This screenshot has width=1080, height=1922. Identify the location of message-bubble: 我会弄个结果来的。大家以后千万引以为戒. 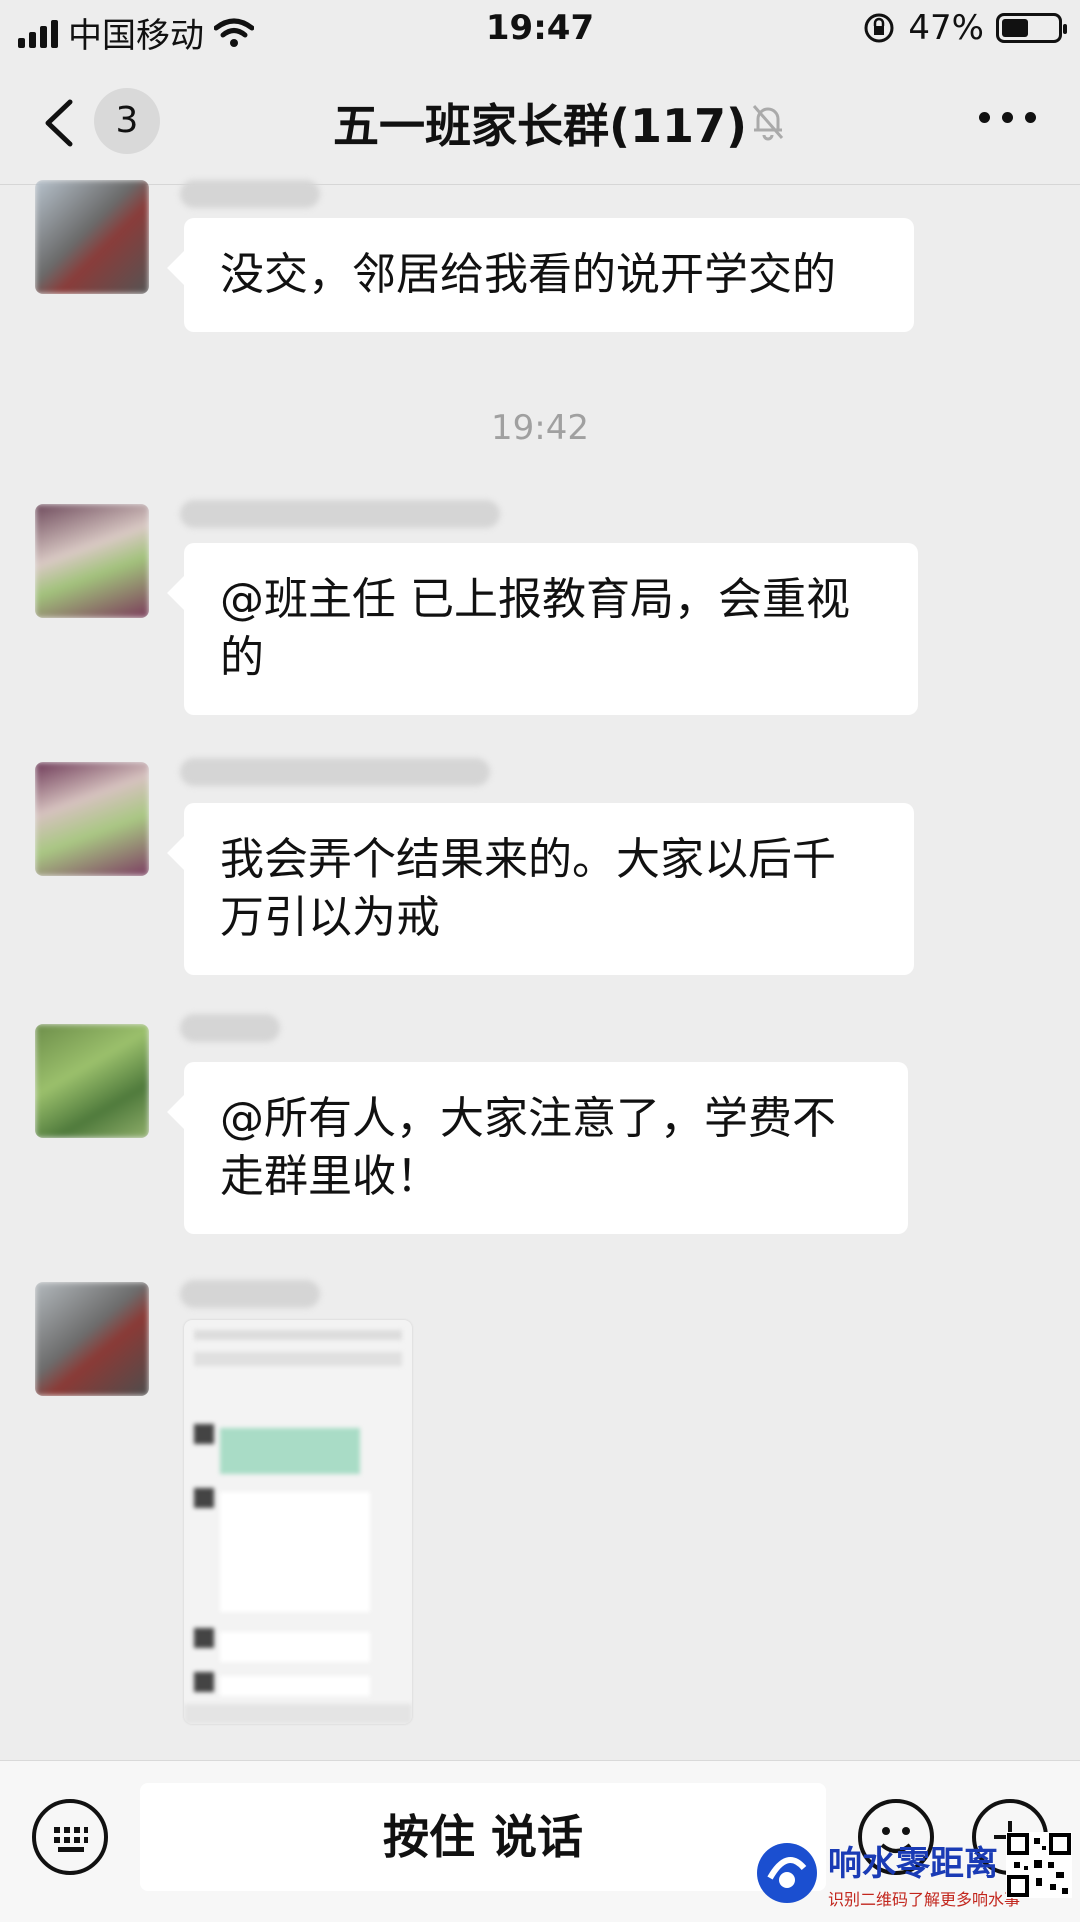
(549, 889).